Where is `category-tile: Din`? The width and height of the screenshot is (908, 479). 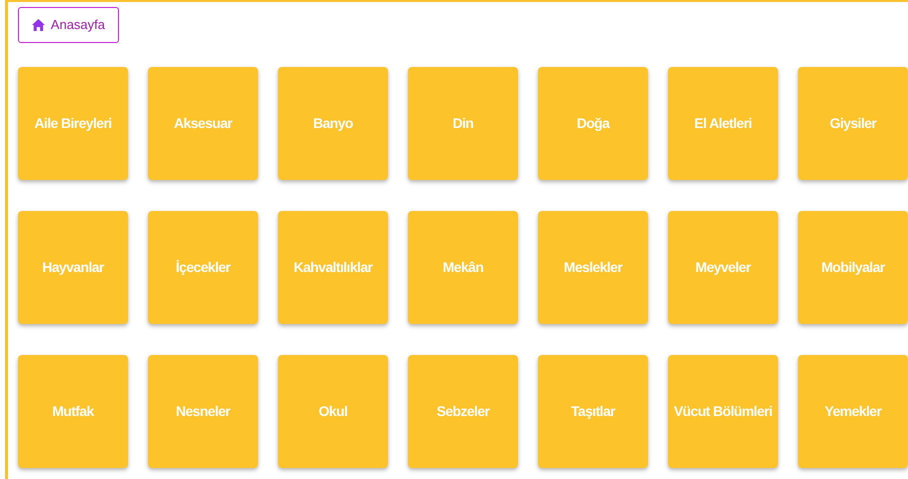
category-tile: Din is located at coordinates (463, 123).